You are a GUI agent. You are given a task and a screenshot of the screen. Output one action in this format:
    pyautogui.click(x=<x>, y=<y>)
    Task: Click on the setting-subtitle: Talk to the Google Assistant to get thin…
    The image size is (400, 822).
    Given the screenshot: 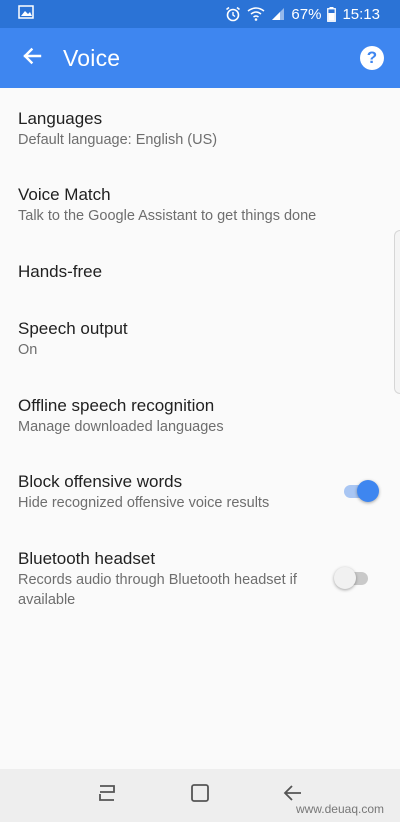 What is the action you would take?
    pyautogui.click(x=167, y=216)
    